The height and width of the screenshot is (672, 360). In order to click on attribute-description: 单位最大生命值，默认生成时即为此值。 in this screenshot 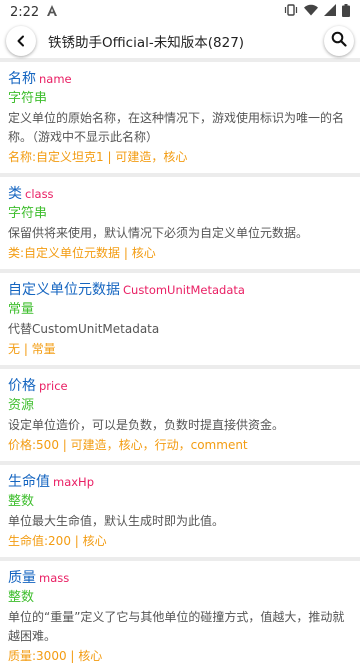, I will do `click(116, 521)`.